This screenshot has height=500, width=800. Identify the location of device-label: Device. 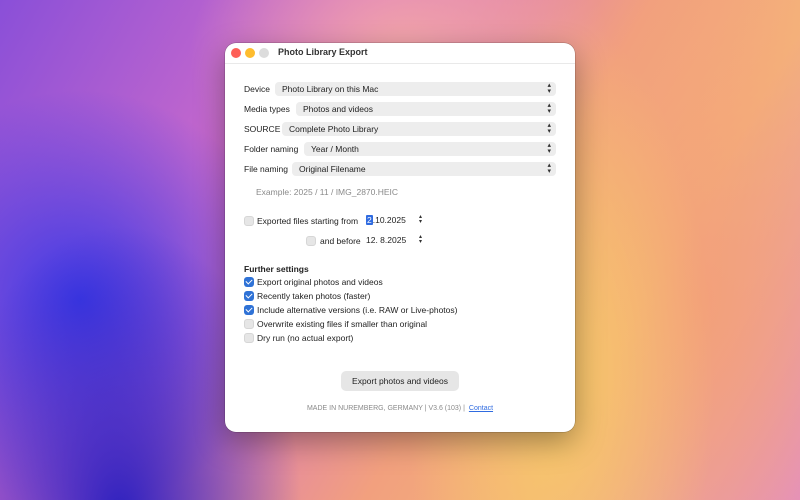
(257, 89).